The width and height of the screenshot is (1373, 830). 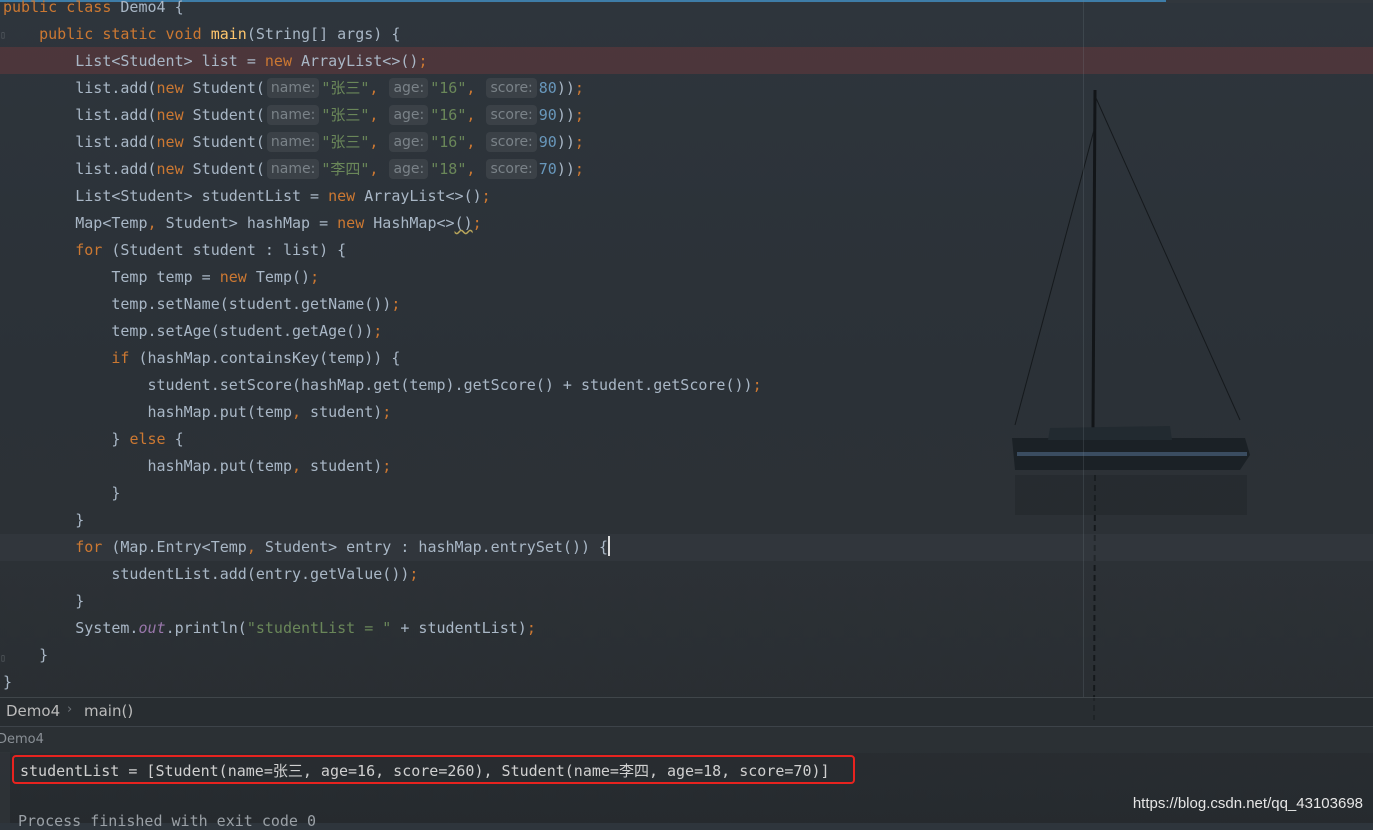 I want to click on code-line: if (hashMap.containsKey(temp)) {, so click(x=256, y=358).